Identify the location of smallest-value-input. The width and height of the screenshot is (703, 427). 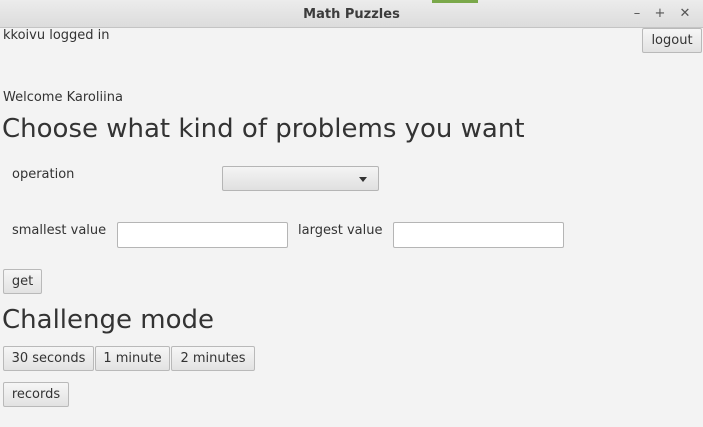
(202, 235).